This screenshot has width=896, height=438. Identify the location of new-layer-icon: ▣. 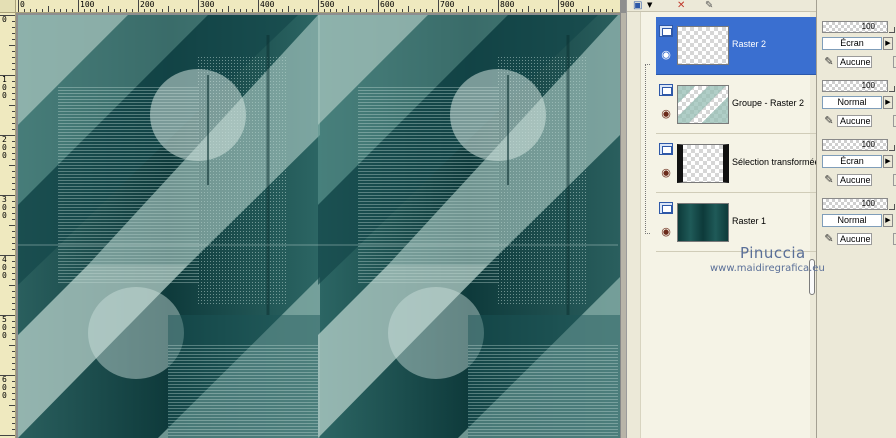
(637, 5).